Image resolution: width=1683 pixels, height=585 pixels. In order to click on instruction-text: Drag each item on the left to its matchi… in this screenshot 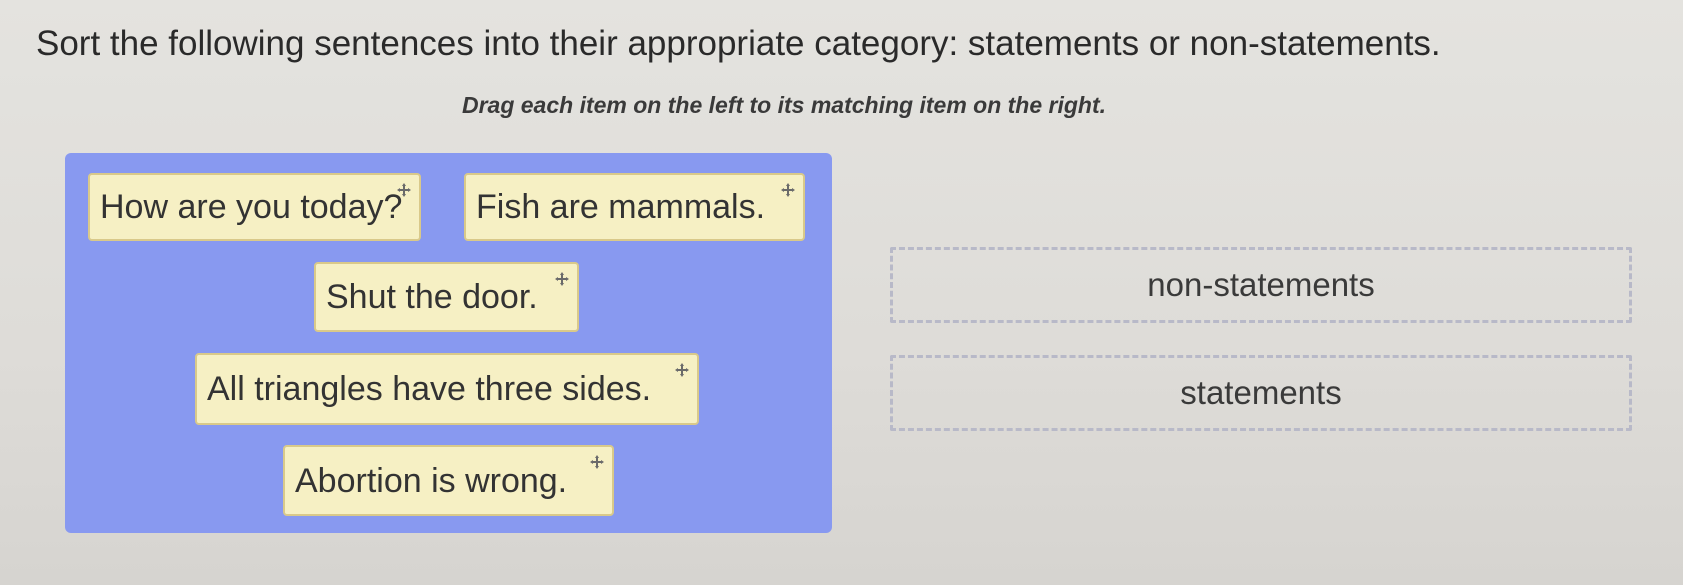, I will do `click(841, 105)`.